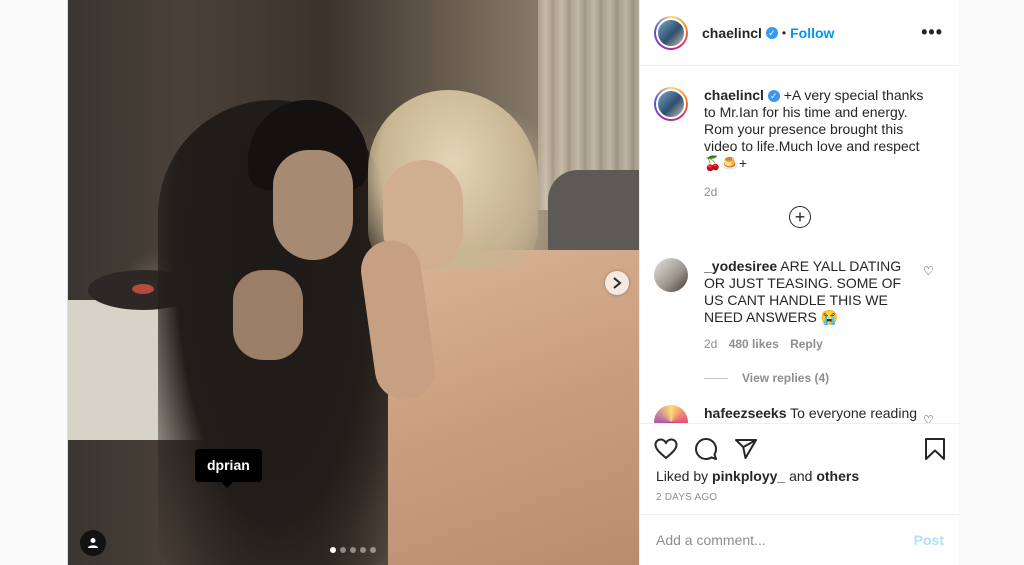 This screenshot has width=1024, height=565. What do you see at coordinates (746, 449) in the screenshot?
I see `share-icon` at bounding box center [746, 449].